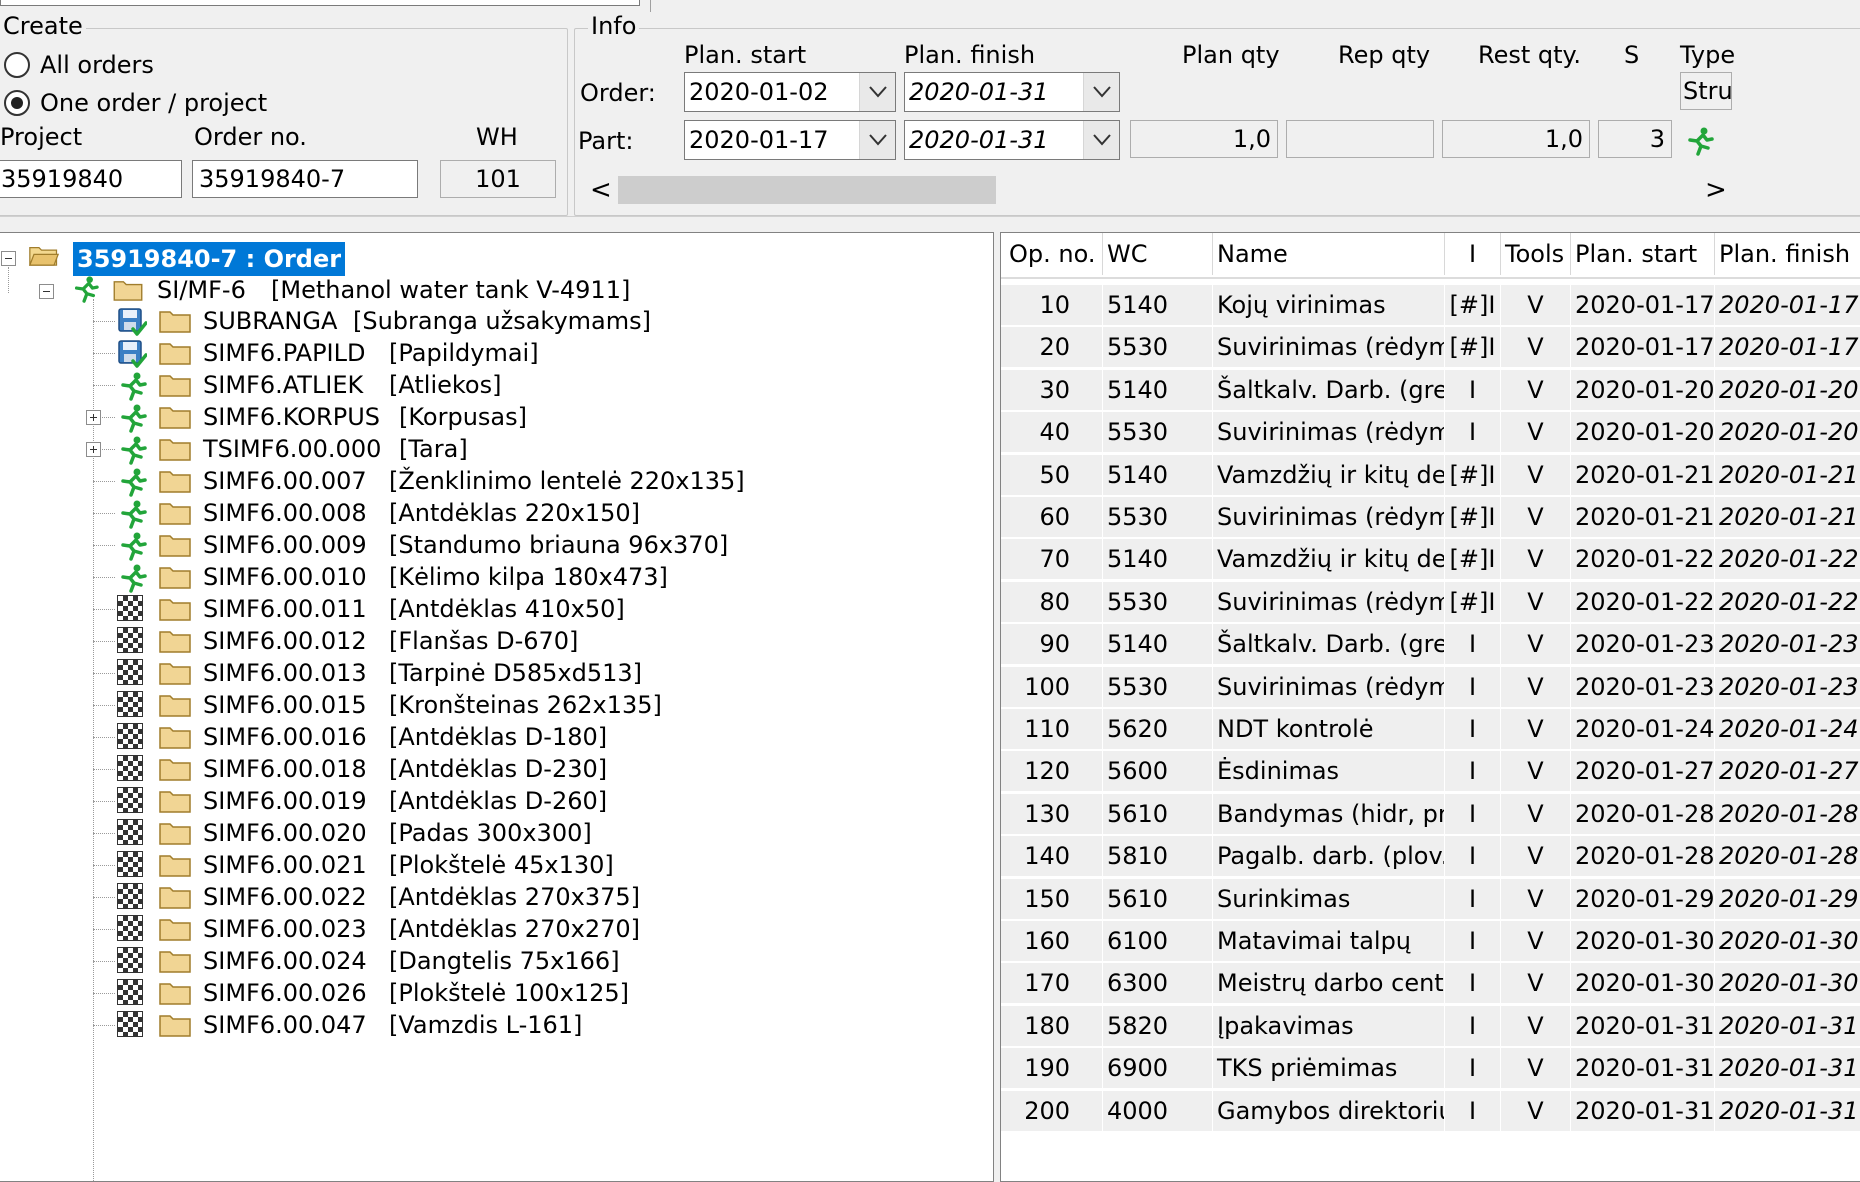 This screenshot has height=1182, width=1860. Describe the element at coordinates (970, 55) in the screenshot. I see `col-plan-finish-label: Plan. finish` at that location.